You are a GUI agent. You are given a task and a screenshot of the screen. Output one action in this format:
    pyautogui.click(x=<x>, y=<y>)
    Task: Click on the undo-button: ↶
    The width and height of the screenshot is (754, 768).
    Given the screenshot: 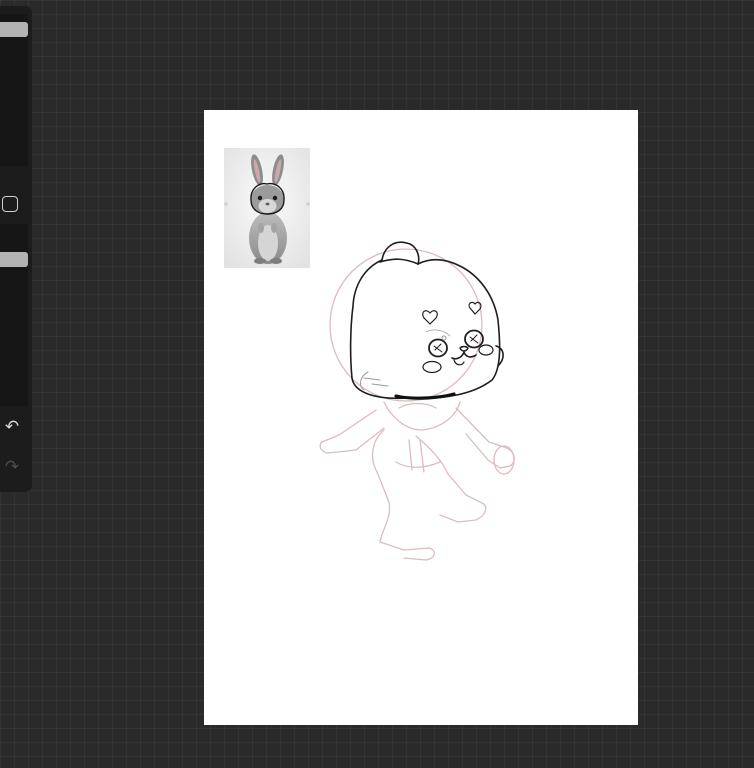 What is the action you would take?
    pyautogui.click(x=12, y=427)
    